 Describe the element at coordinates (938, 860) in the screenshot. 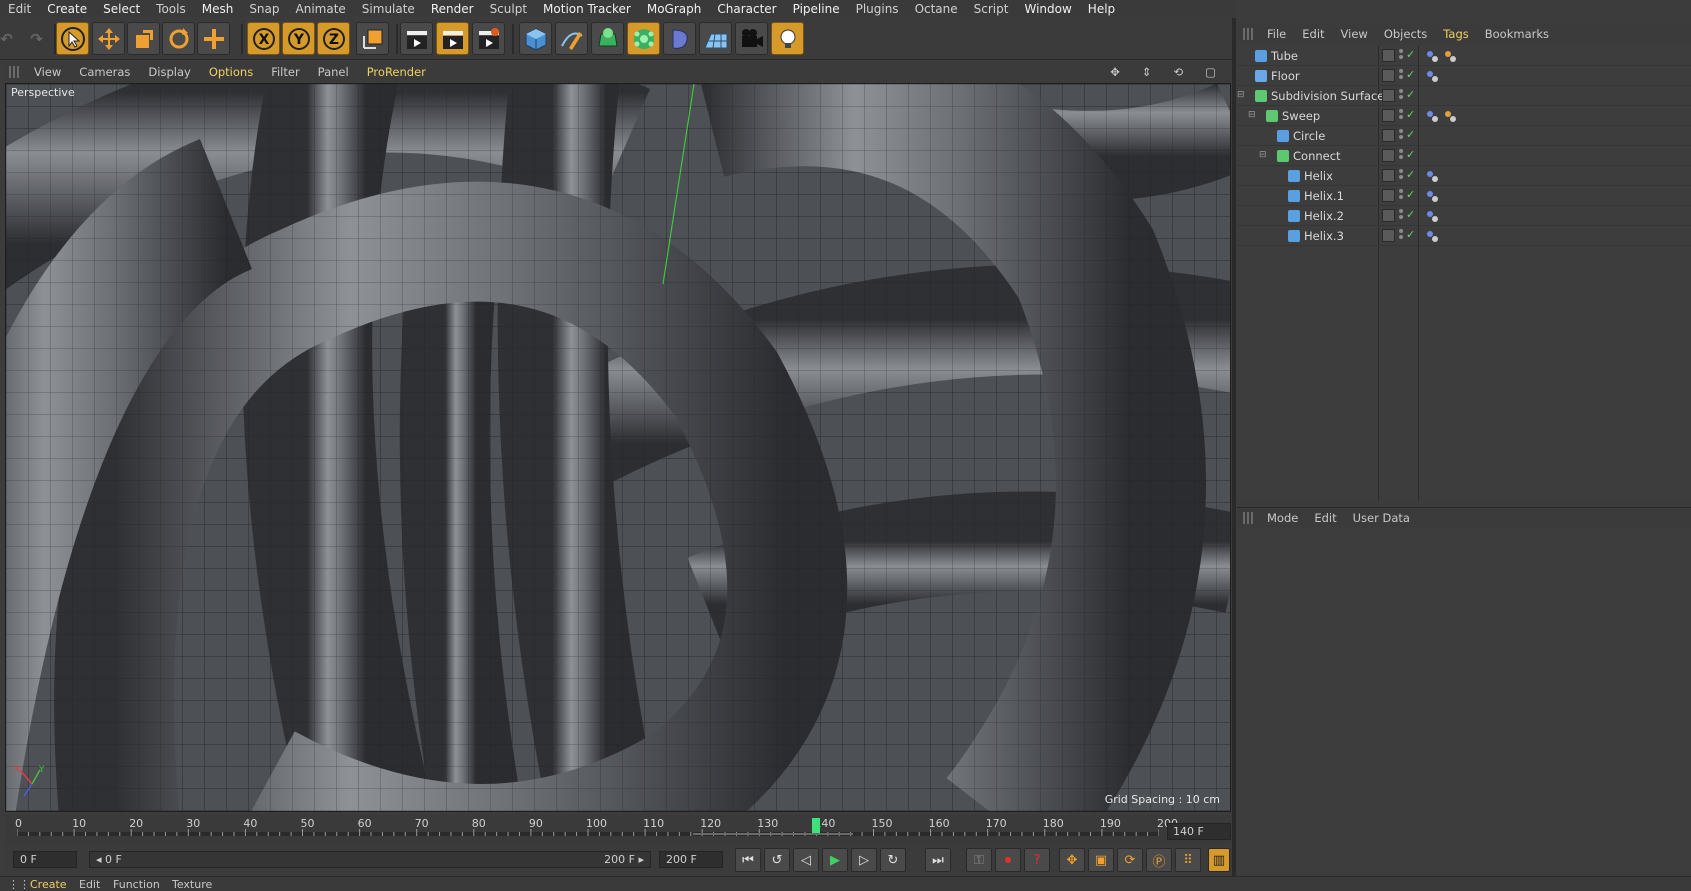

I see `go-to-end-button: ⏭` at that location.